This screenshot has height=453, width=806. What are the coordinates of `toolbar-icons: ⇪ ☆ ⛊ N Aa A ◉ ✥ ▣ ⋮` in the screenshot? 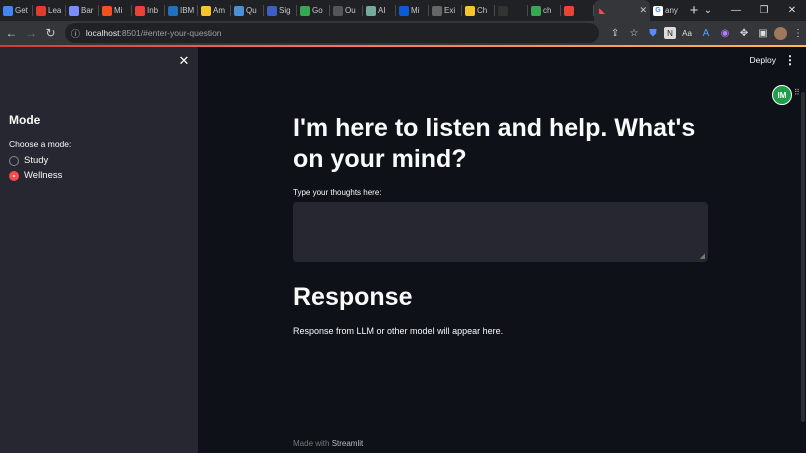 It's located at (706, 33).